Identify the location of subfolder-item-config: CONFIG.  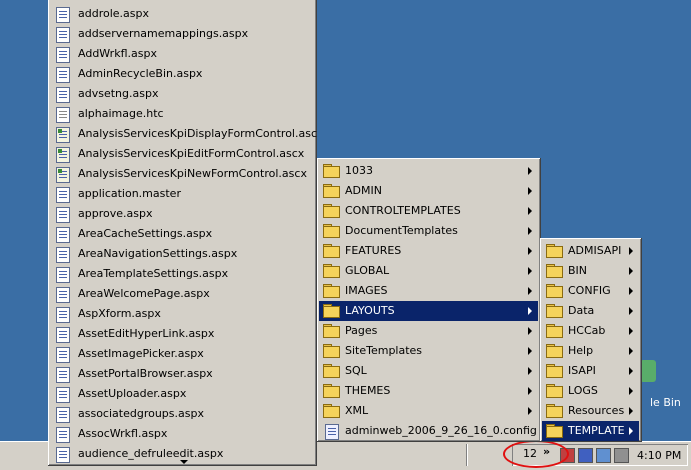
(590, 291).